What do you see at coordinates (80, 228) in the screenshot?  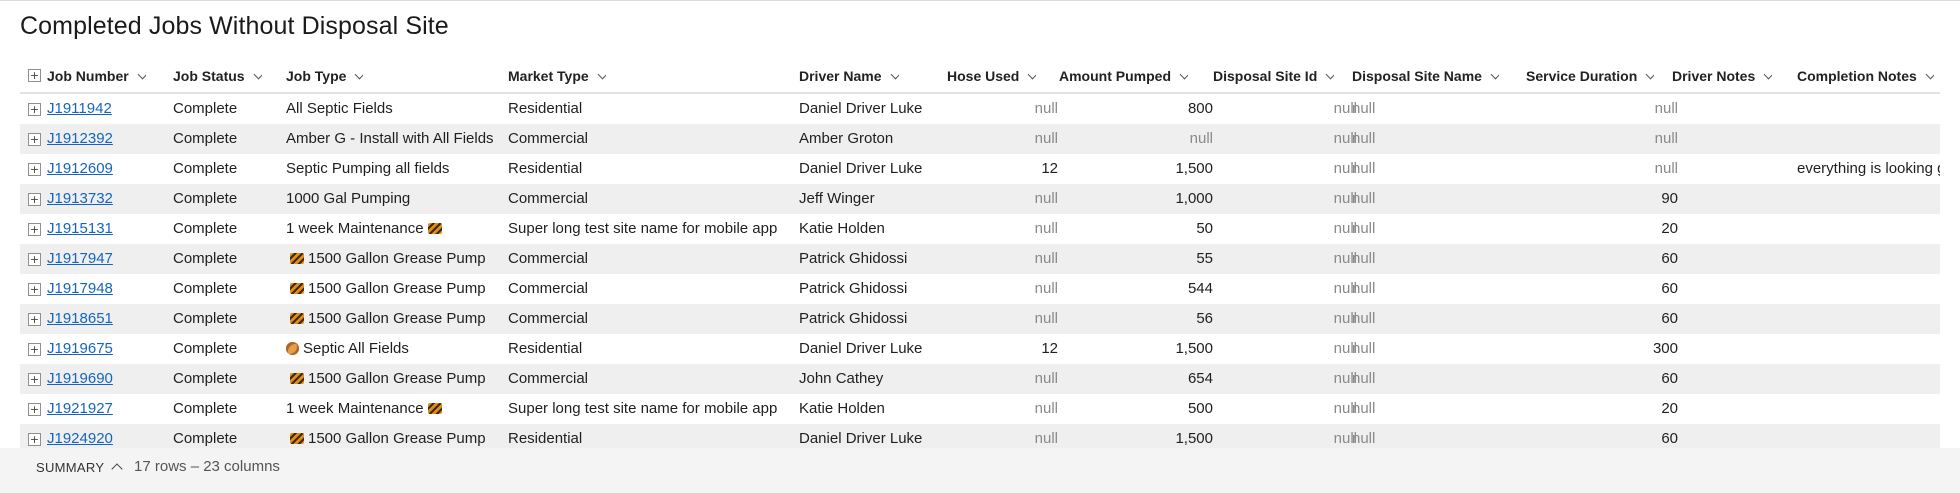 I see `job-number-link: J1915131` at bounding box center [80, 228].